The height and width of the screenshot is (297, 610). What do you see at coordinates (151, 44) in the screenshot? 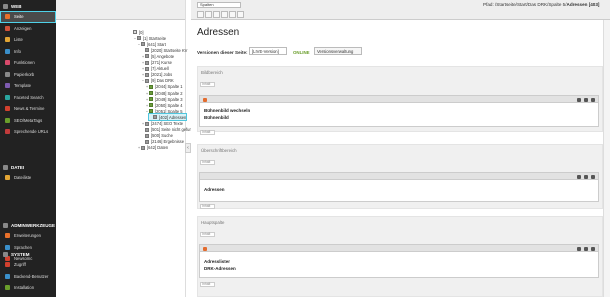
I see `tree-node: − [641] Start` at bounding box center [151, 44].